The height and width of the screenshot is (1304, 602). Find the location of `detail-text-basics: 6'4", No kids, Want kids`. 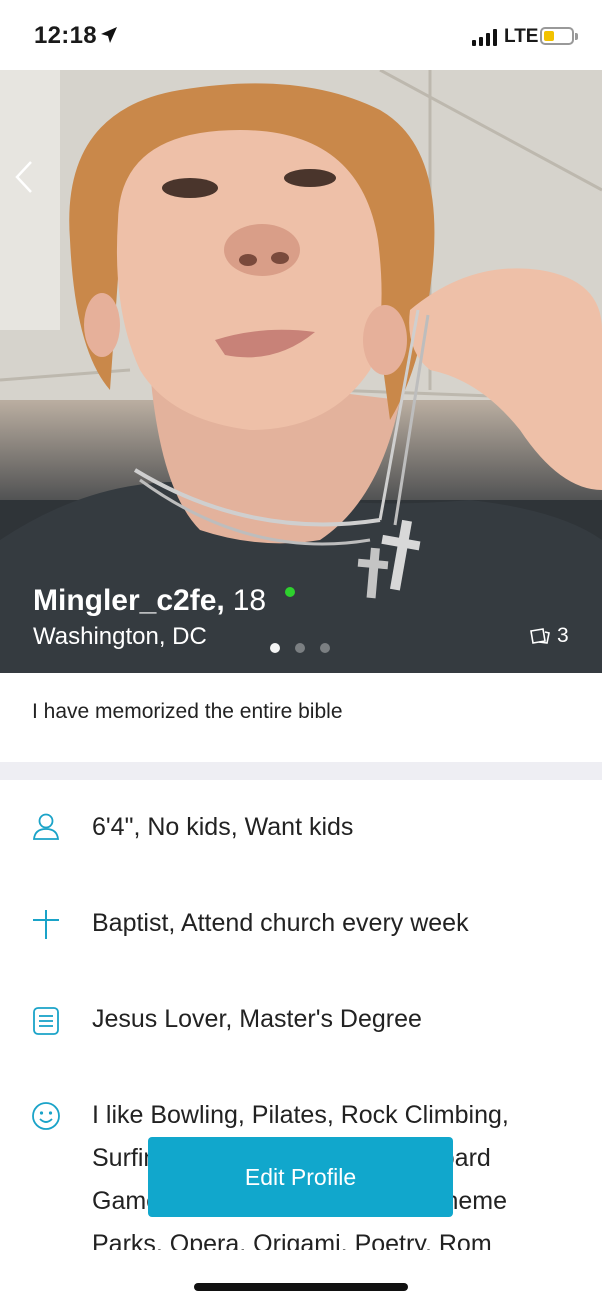

detail-text-basics: 6'4", No kids, Want kids is located at coordinates (223, 827).